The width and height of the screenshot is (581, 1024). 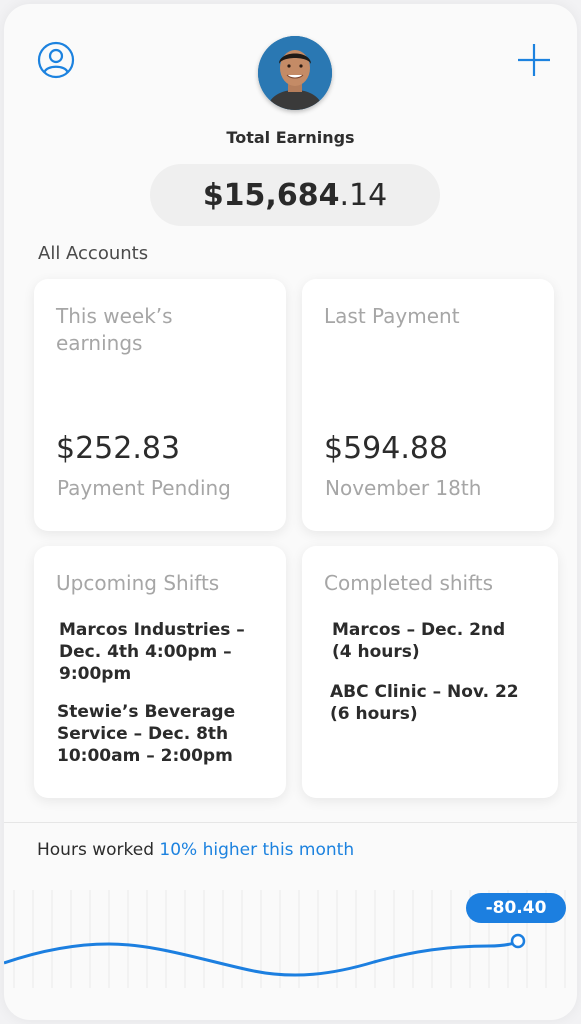 What do you see at coordinates (424, 703) in the screenshot?
I see `shift-item: ABC Clinic – Nov. 22 (6 hours)` at bounding box center [424, 703].